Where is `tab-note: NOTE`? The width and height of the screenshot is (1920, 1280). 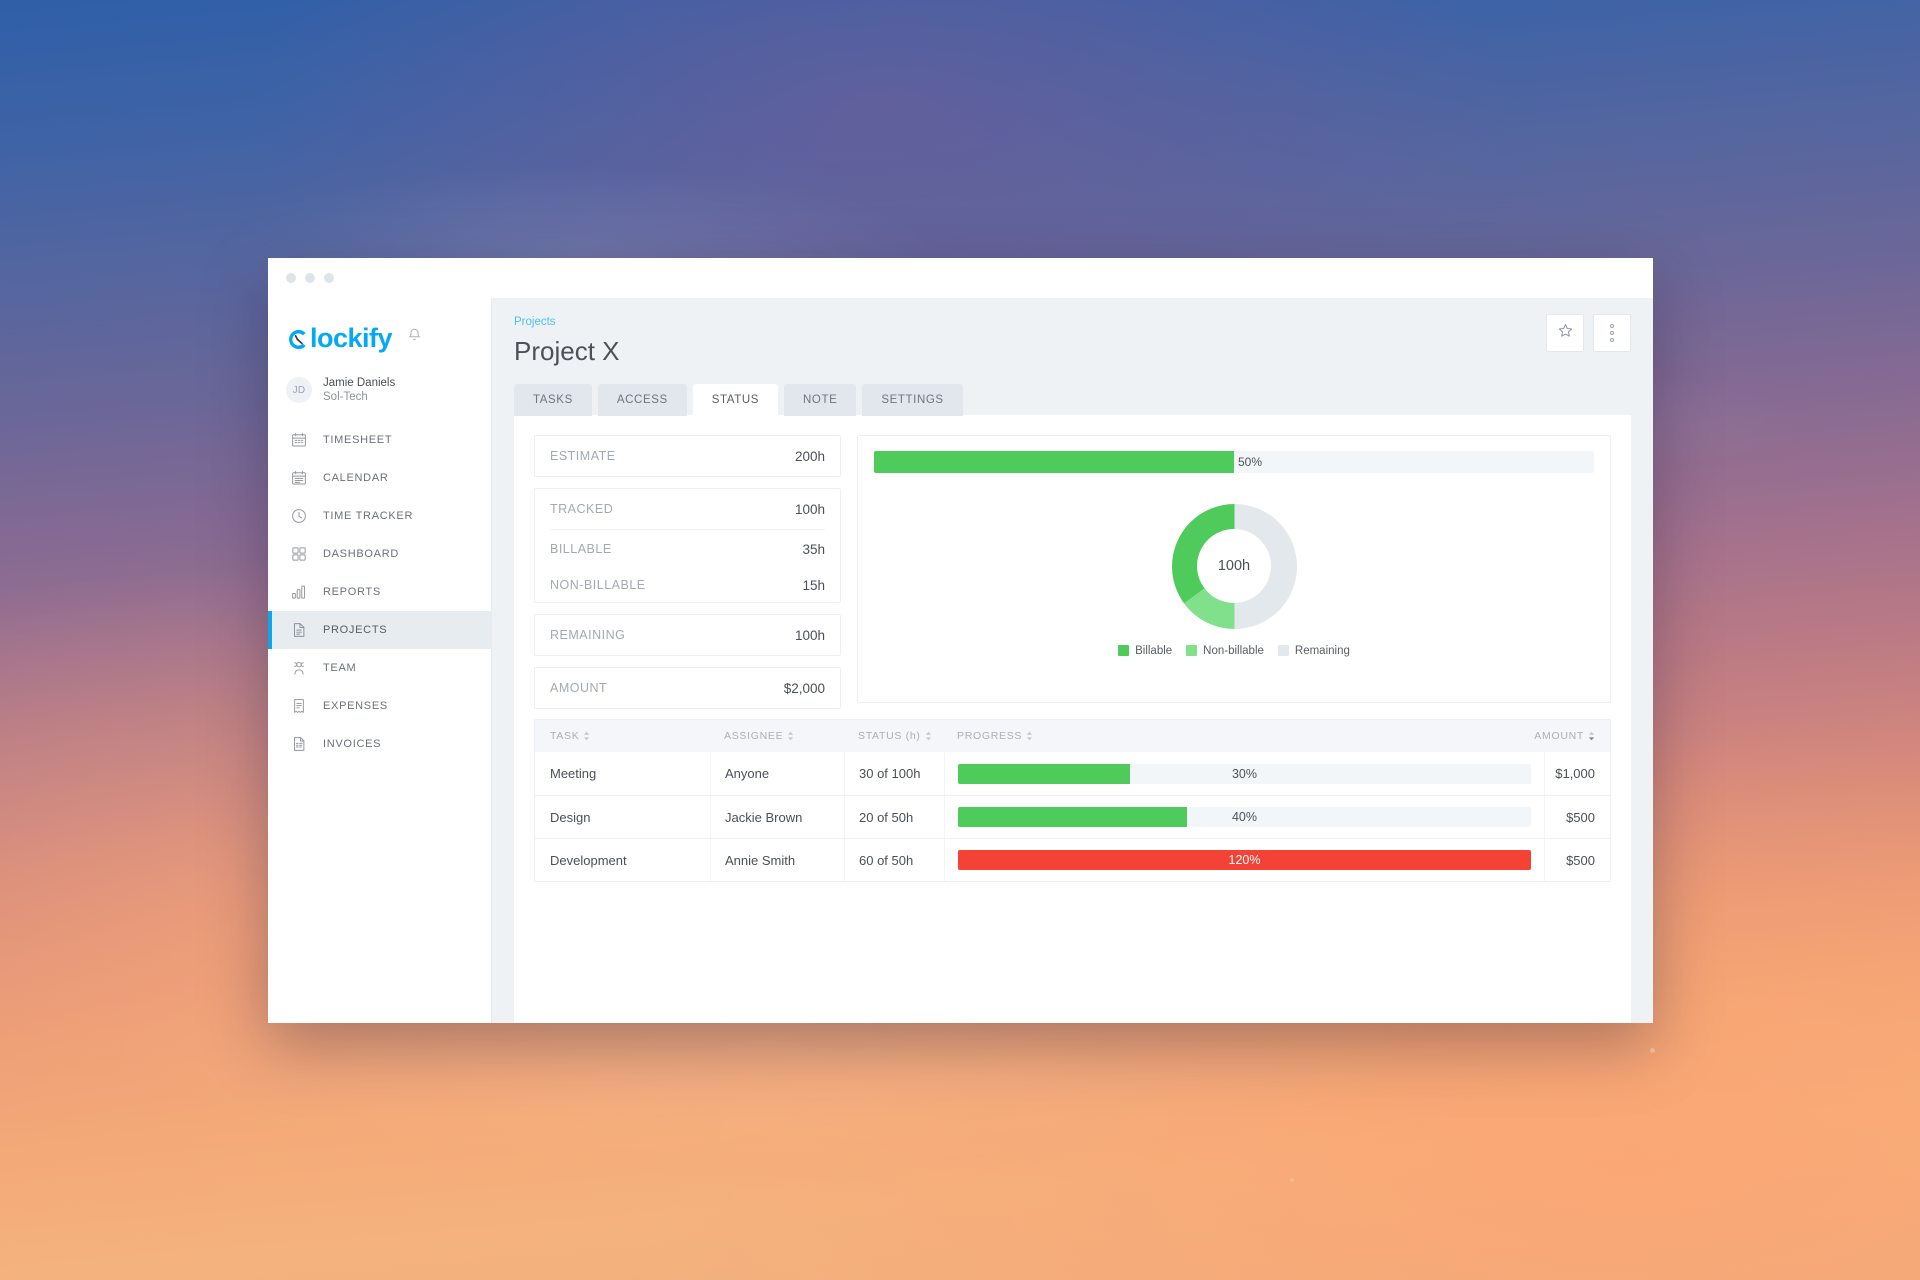 tab-note: NOTE is located at coordinates (820, 400).